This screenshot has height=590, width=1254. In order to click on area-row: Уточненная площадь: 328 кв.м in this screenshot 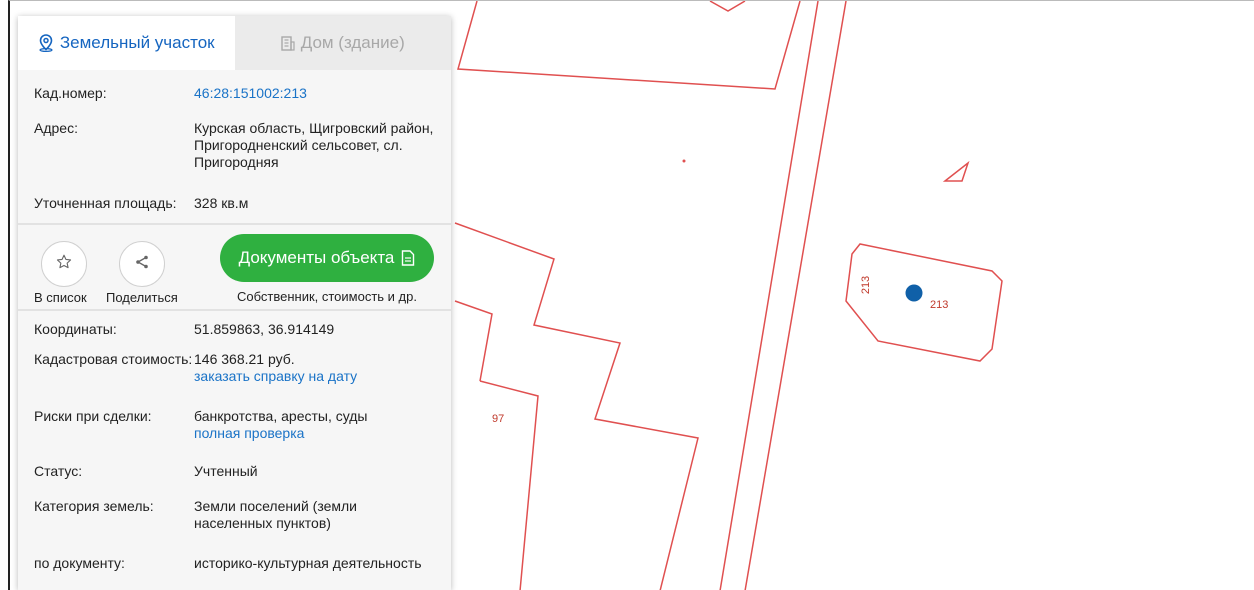, I will do `click(234, 209)`.